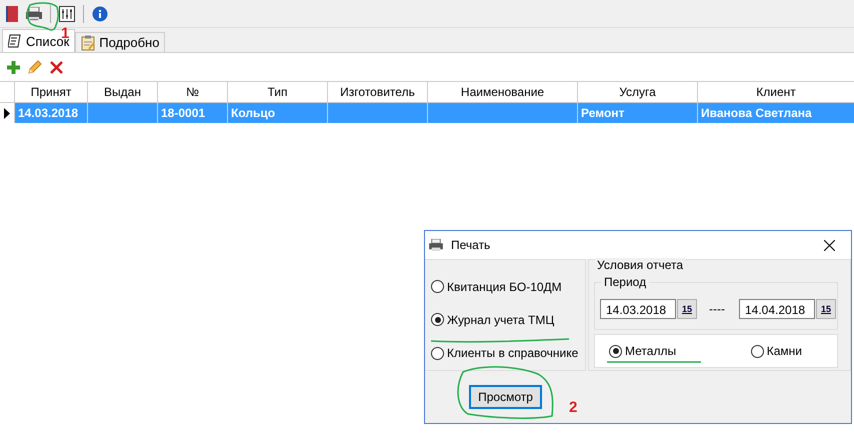 The height and width of the screenshot is (434, 854). I want to click on group-title: Условия отчета, so click(640, 265).